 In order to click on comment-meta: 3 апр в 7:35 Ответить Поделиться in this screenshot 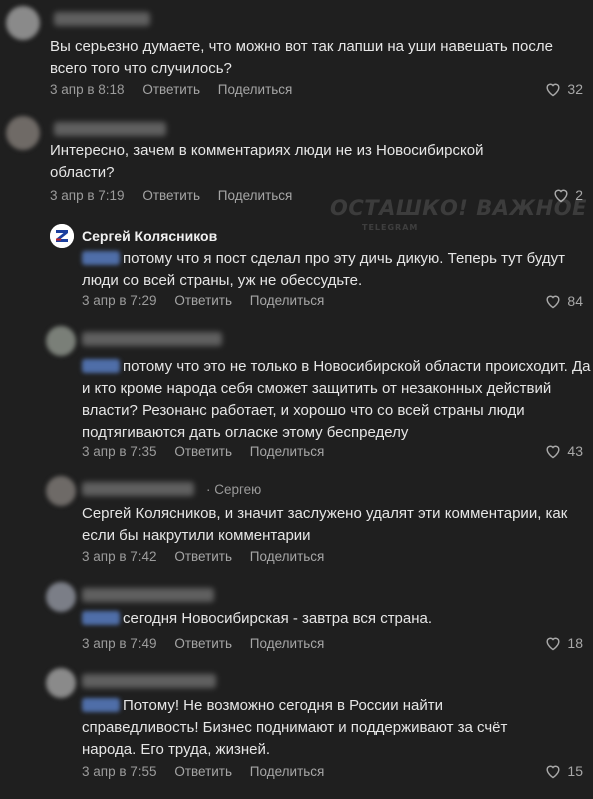, I will do `click(210, 451)`.